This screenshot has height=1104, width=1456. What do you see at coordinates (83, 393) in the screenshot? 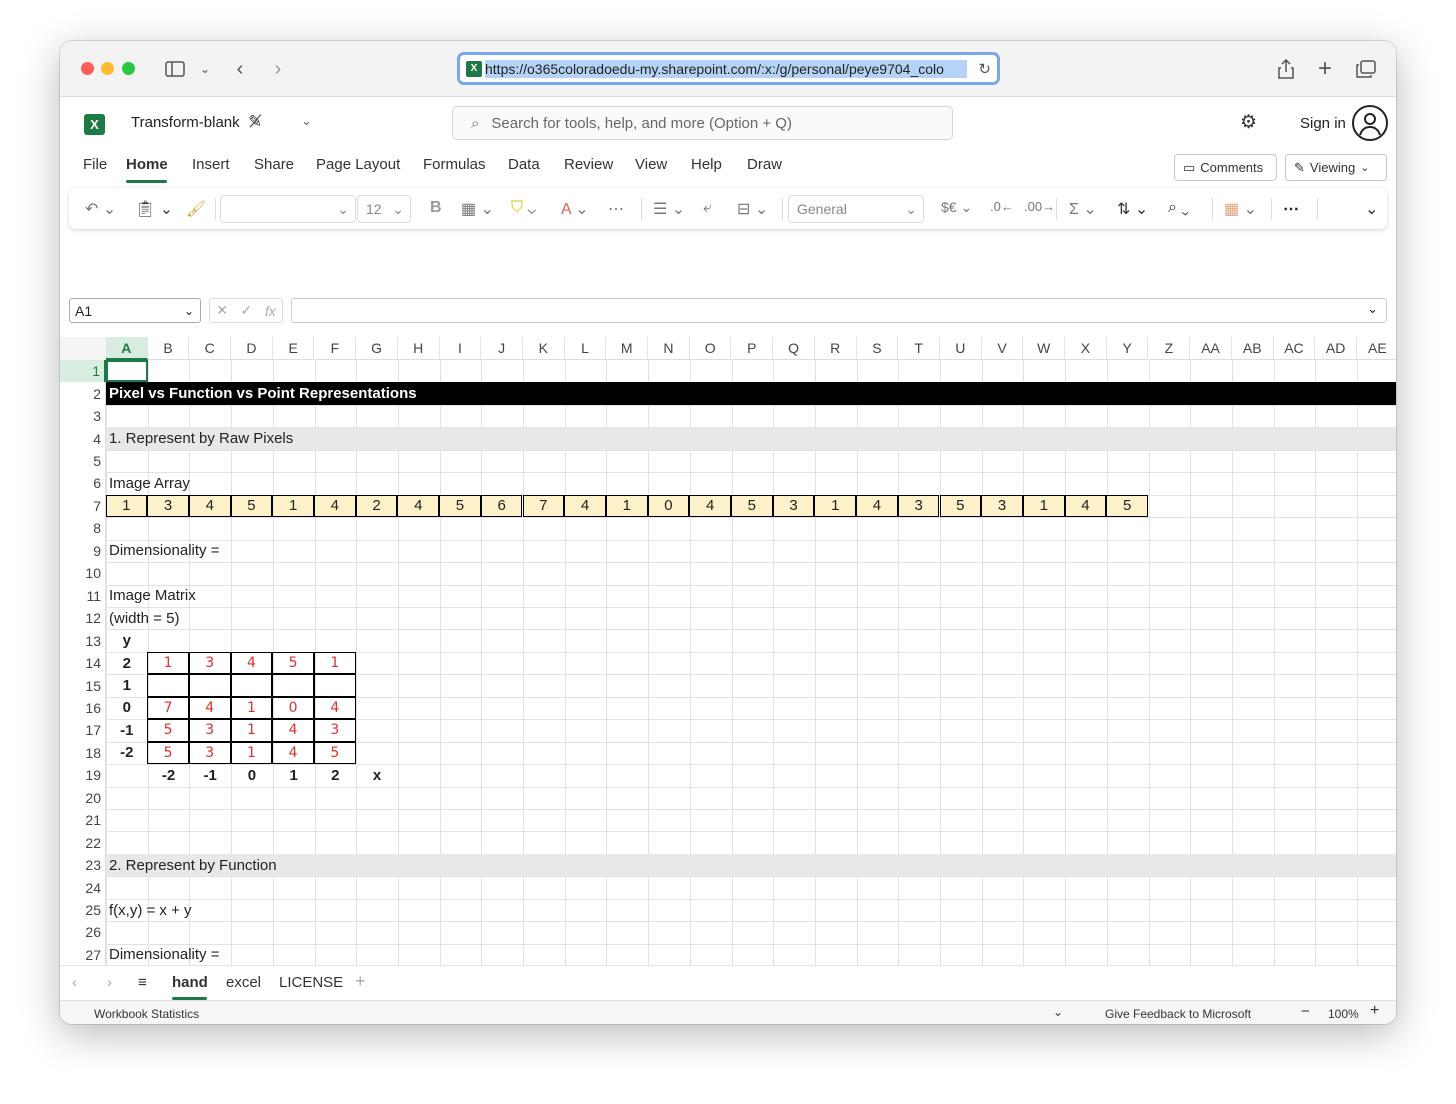
I see `row-header: 2` at bounding box center [83, 393].